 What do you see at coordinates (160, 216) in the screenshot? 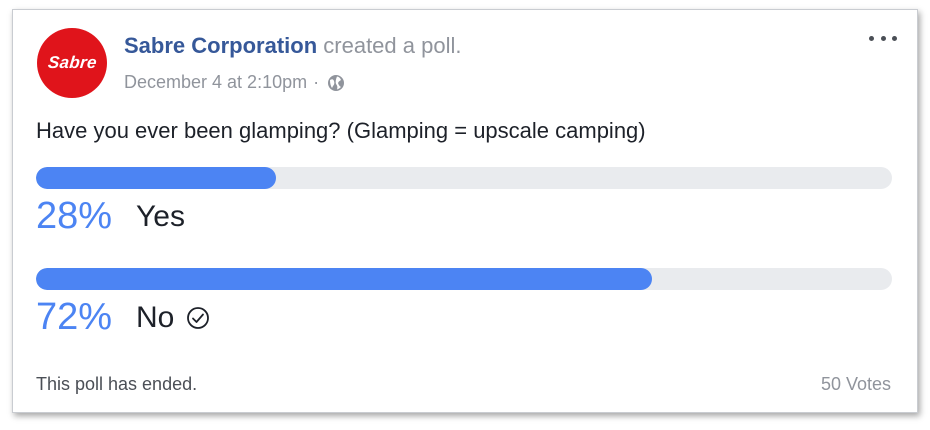
I see `option-label: Yes` at bounding box center [160, 216].